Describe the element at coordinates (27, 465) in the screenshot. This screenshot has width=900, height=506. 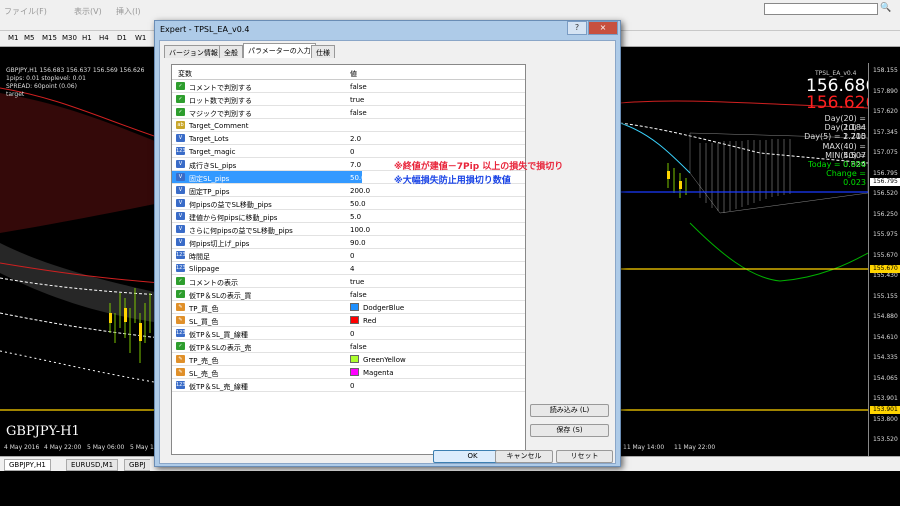
I see `chart-tab-gbpjpy: GBPJPY,H1` at that location.